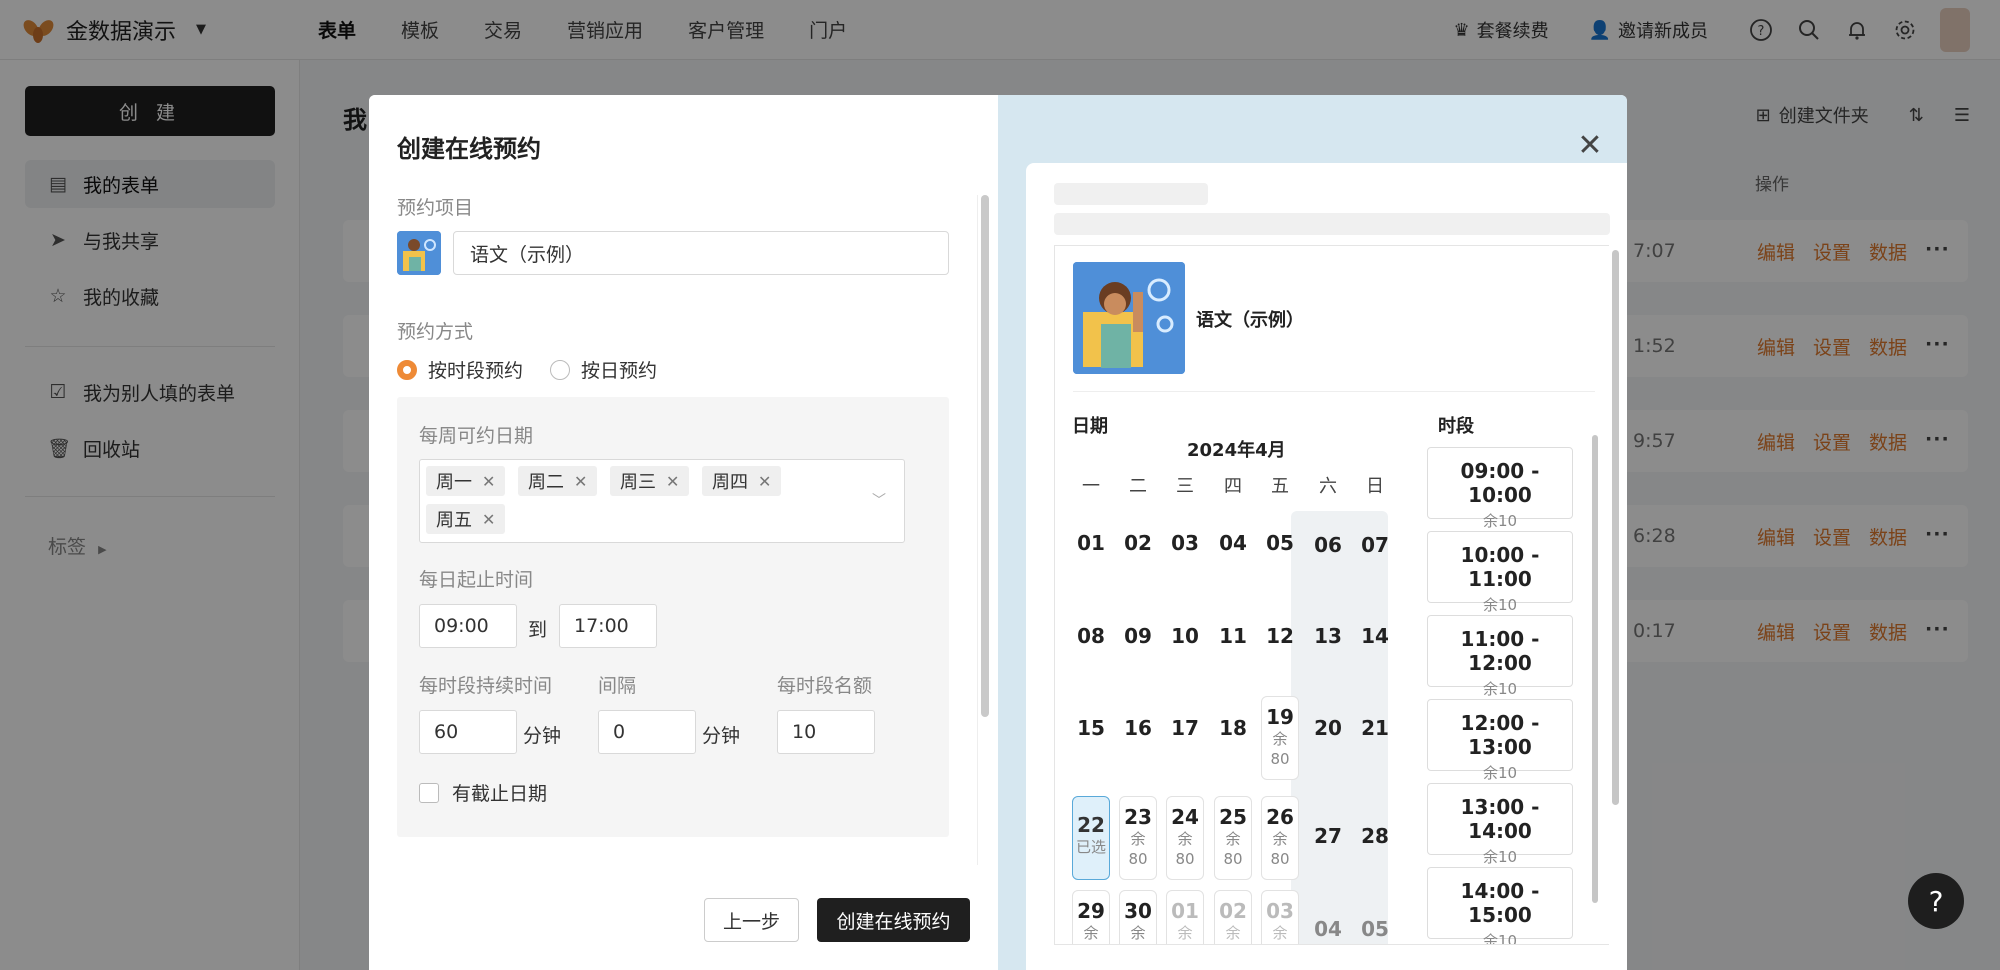 Image resolution: width=2000 pixels, height=970 pixels. Describe the element at coordinates (1138, 917) in the screenshot. I see `calendar-day-available: 30 余` at that location.